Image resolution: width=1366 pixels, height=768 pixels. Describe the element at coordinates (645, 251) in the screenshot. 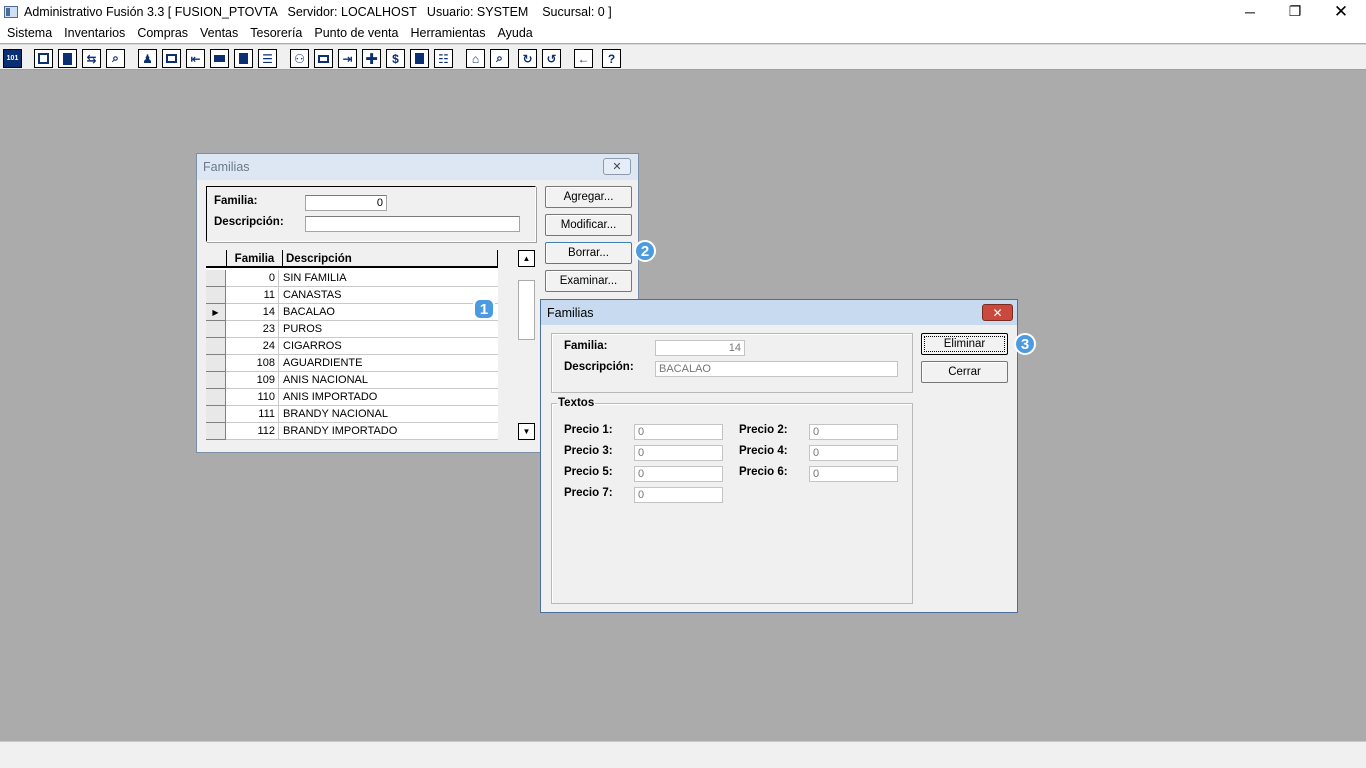

I see `step-badge-2: 2` at that location.